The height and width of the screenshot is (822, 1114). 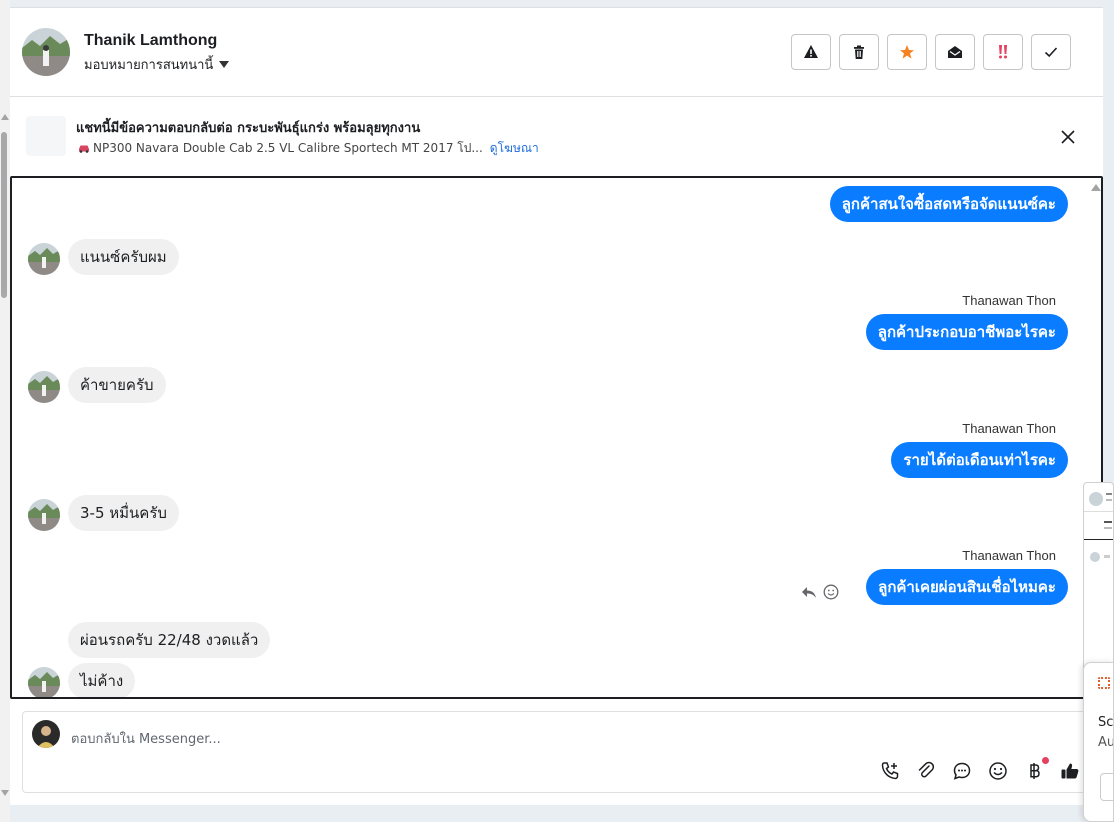 I want to click on mark-unread-button, so click(x=955, y=52).